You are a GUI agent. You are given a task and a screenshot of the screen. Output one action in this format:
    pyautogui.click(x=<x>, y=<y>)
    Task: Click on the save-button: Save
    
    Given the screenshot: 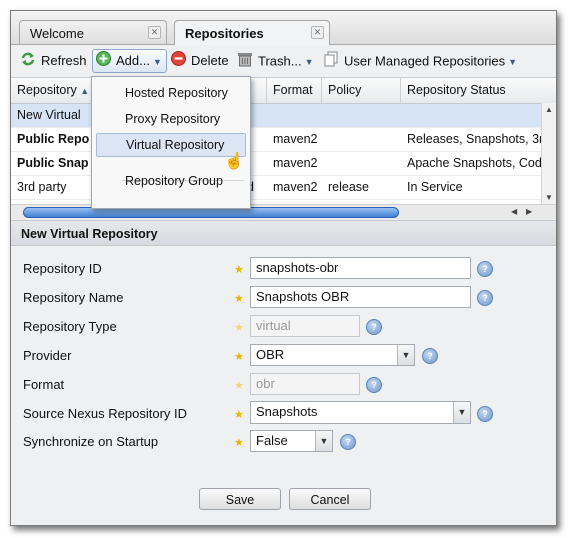 What is the action you would take?
    pyautogui.click(x=240, y=499)
    